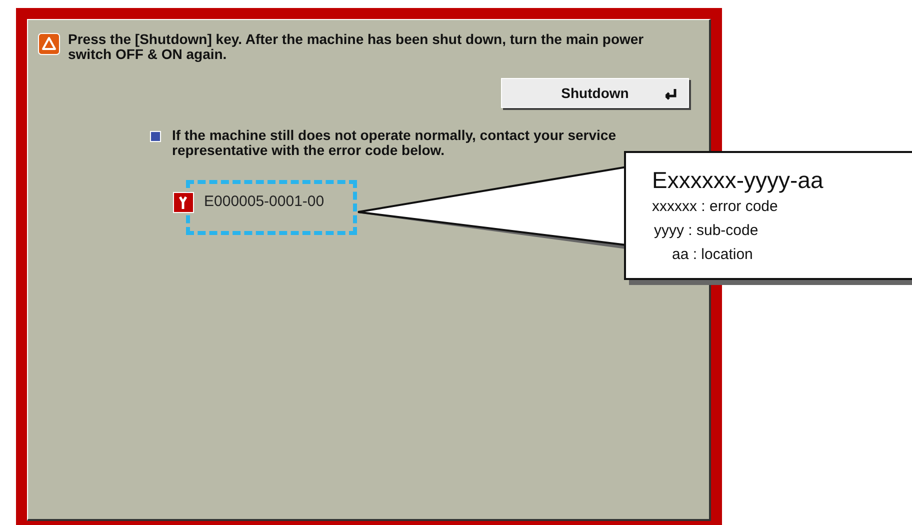  What do you see at coordinates (183, 202) in the screenshot?
I see `wrench-icon` at bounding box center [183, 202].